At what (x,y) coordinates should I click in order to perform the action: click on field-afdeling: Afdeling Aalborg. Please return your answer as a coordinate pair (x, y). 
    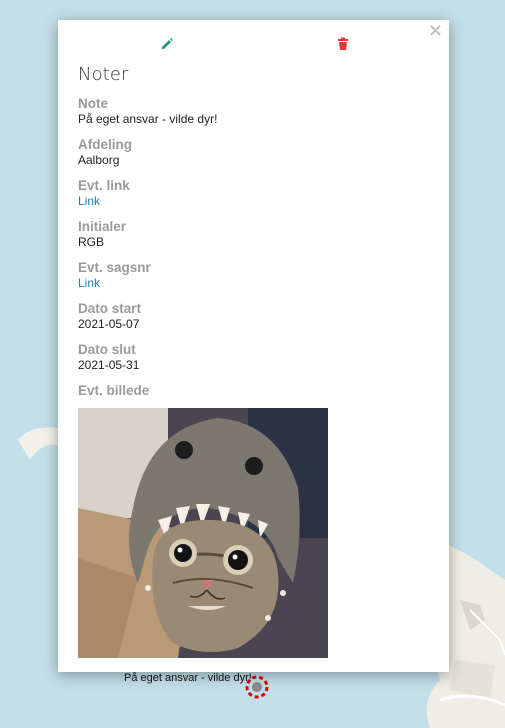
    Looking at the image, I should click on (253, 157).